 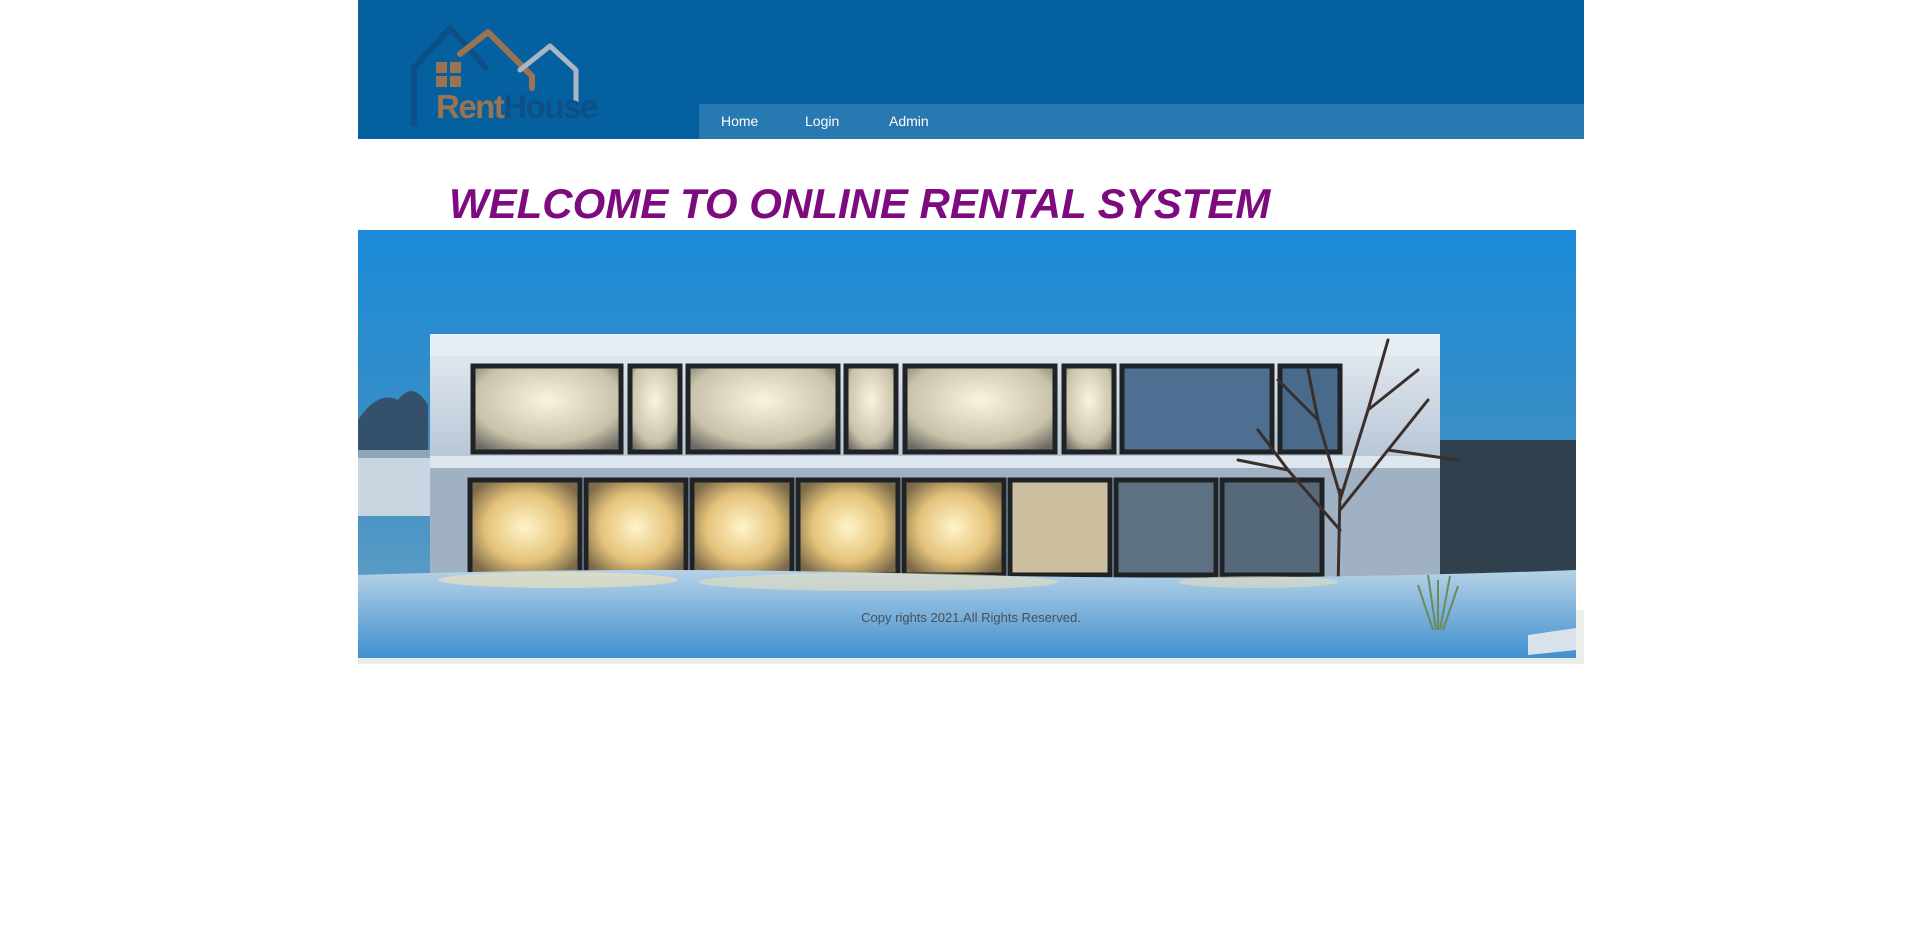 I want to click on nav-item-login: Login, so click(x=822, y=121).